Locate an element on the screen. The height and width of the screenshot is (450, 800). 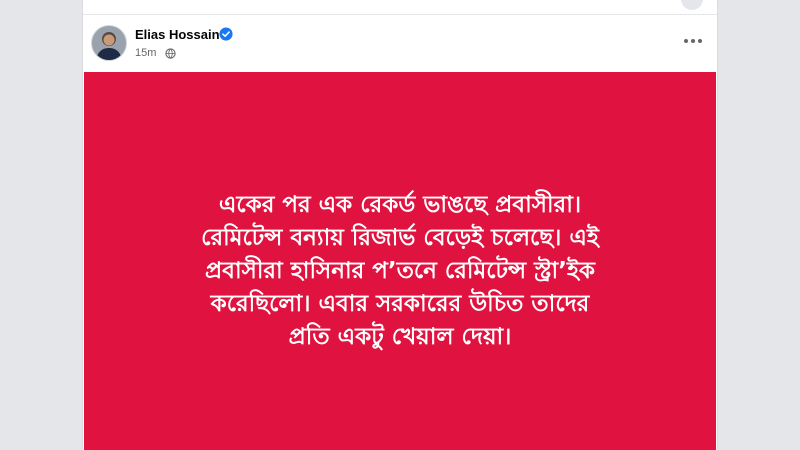
avatar is located at coordinates (109, 43).